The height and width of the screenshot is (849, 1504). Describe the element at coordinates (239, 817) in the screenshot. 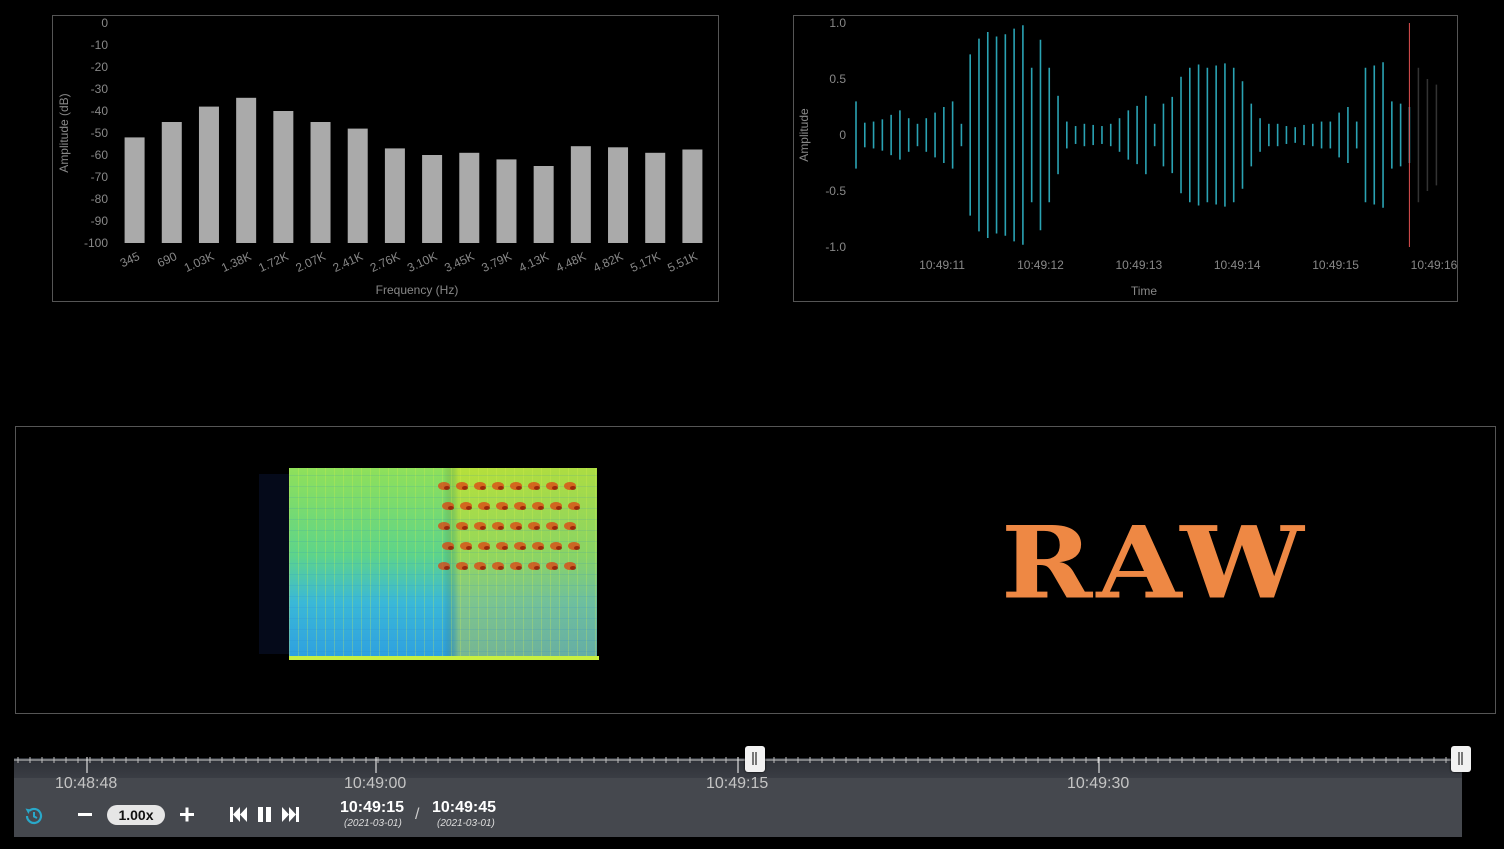

I see `skip-previous-icon` at that location.